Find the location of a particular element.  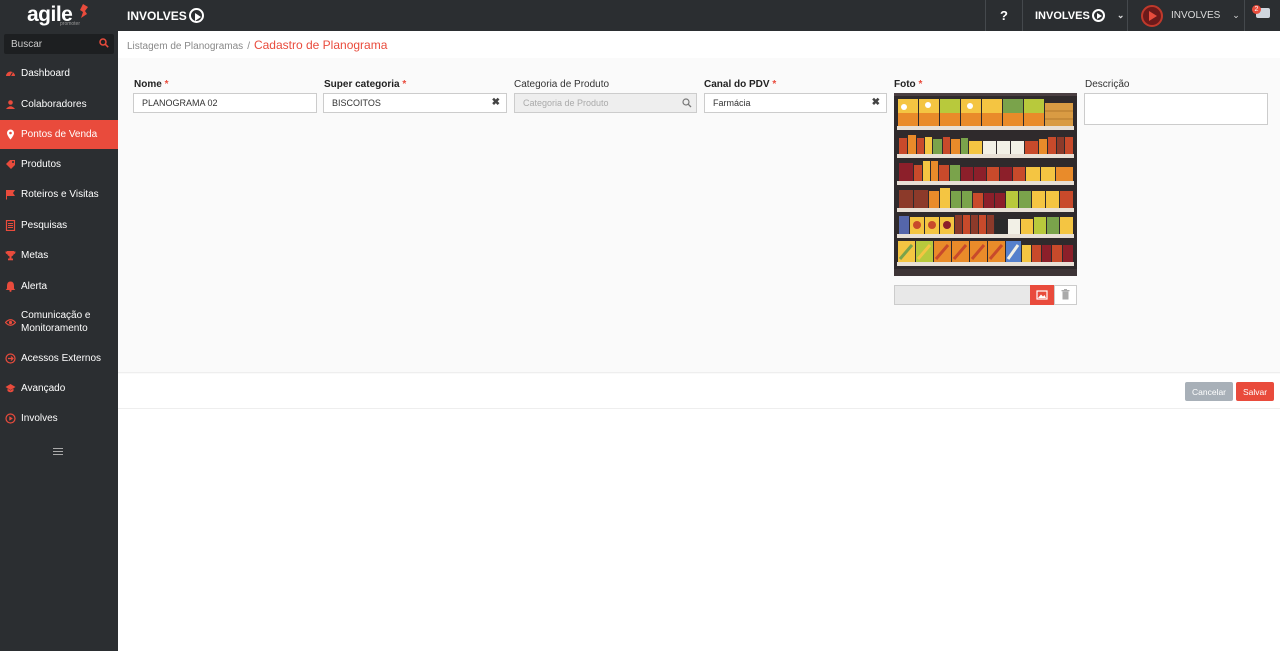

sidebar-item-label: Pesquisas is located at coordinates (44, 225).